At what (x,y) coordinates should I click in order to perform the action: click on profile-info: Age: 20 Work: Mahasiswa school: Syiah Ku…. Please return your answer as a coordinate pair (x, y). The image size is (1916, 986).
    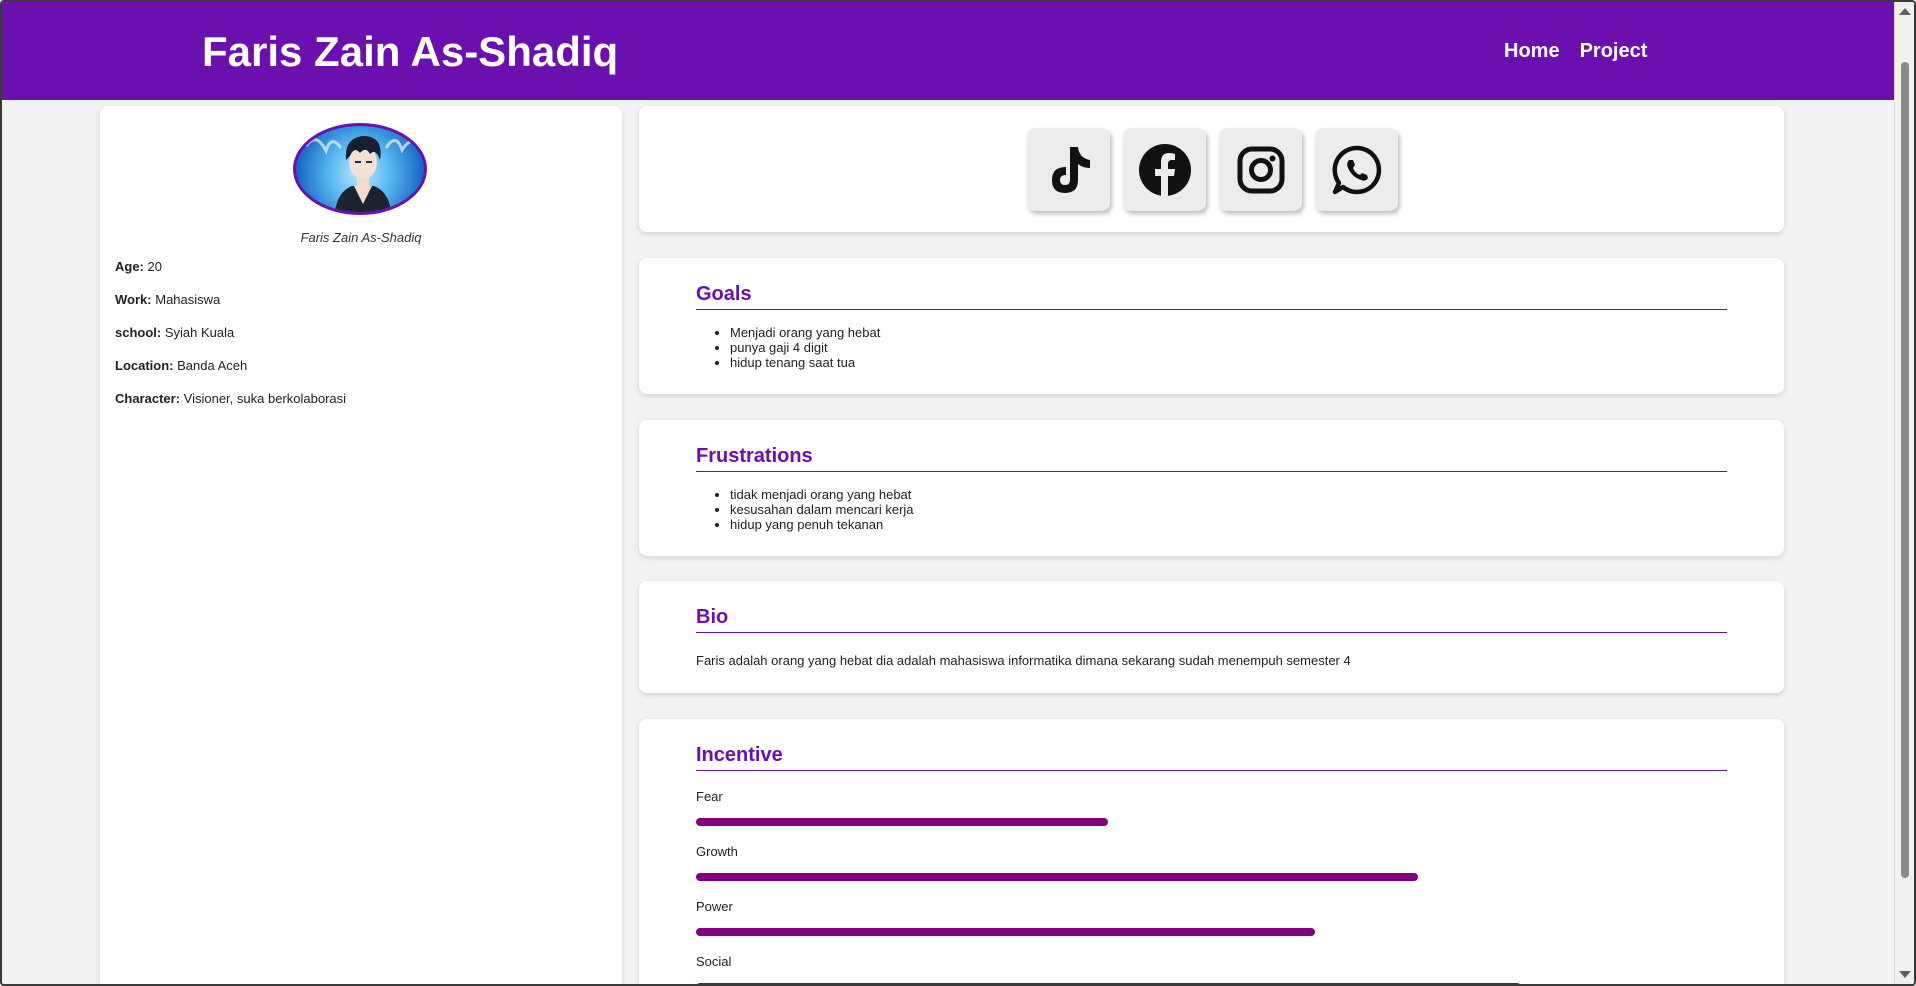
    Looking at the image, I should click on (230, 341).